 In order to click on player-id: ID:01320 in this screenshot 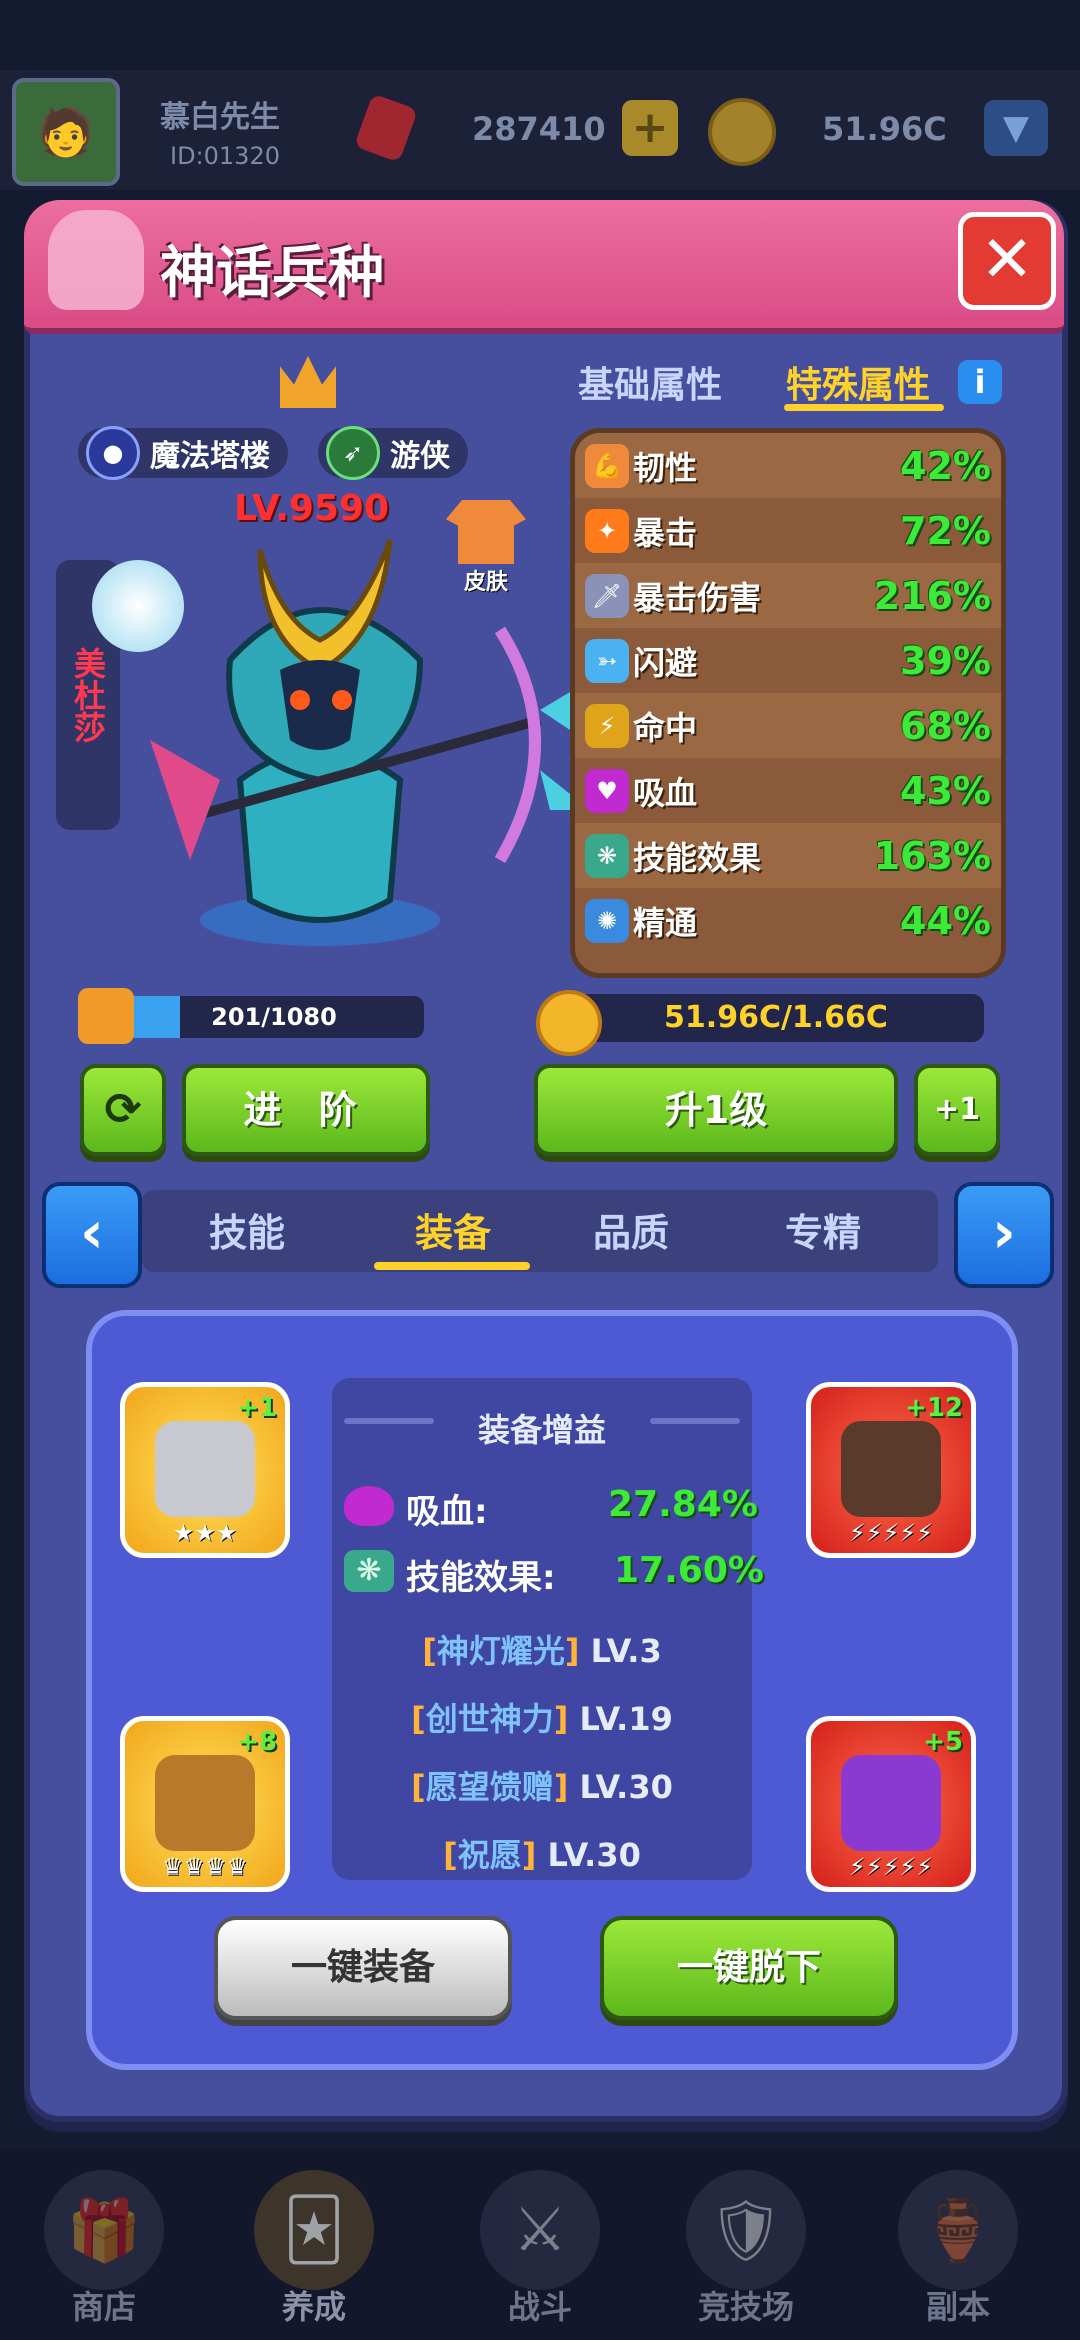, I will do `click(225, 156)`.